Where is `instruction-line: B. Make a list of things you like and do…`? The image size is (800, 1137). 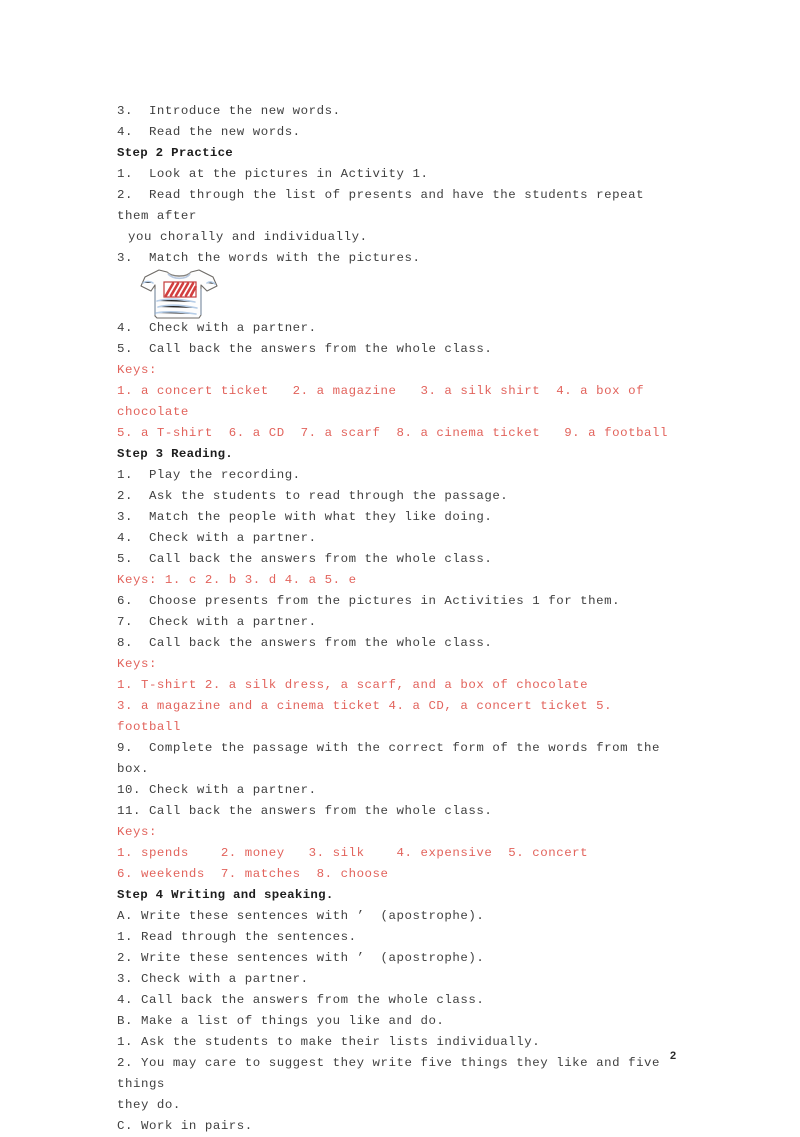 instruction-line: B. Make a list of things you like and do… is located at coordinates (281, 1021).